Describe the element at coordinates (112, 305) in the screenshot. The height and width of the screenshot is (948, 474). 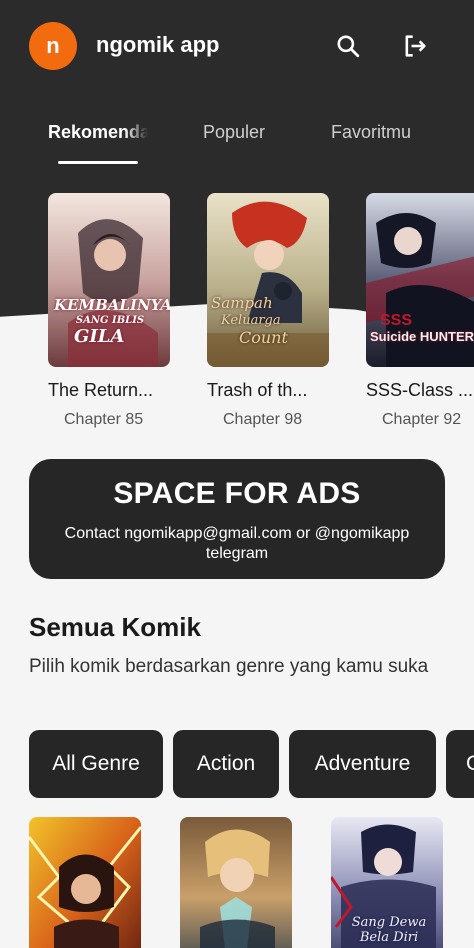
I see `cover-title-line: KEMBALINYA` at that location.